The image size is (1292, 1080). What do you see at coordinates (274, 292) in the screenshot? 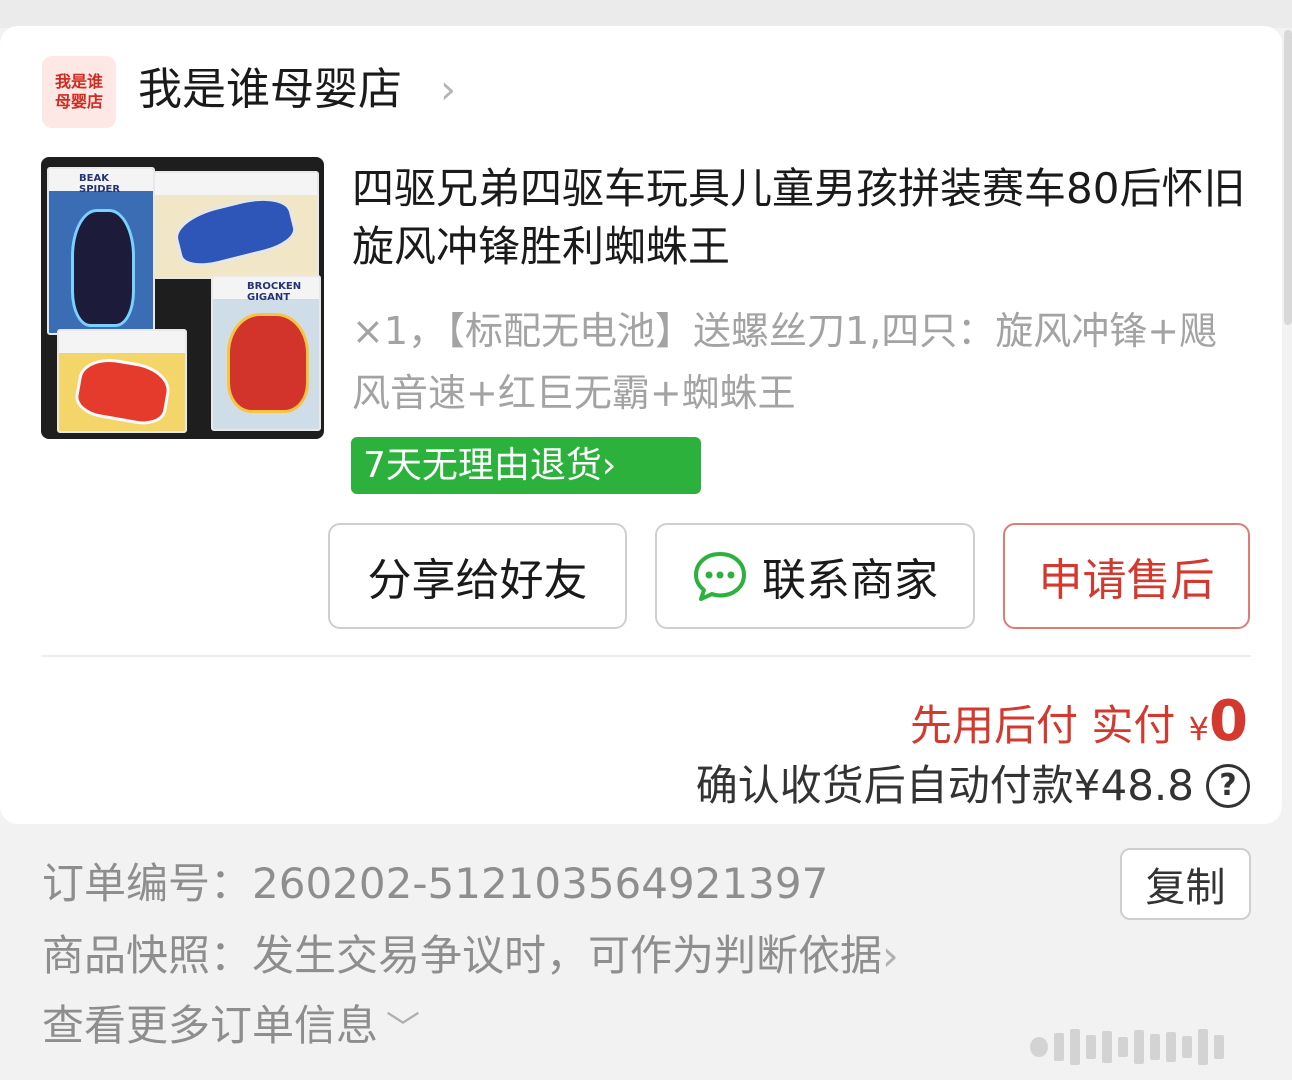
I see `product-box-label: BROCKEN GIGANT` at bounding box center [274, 292].